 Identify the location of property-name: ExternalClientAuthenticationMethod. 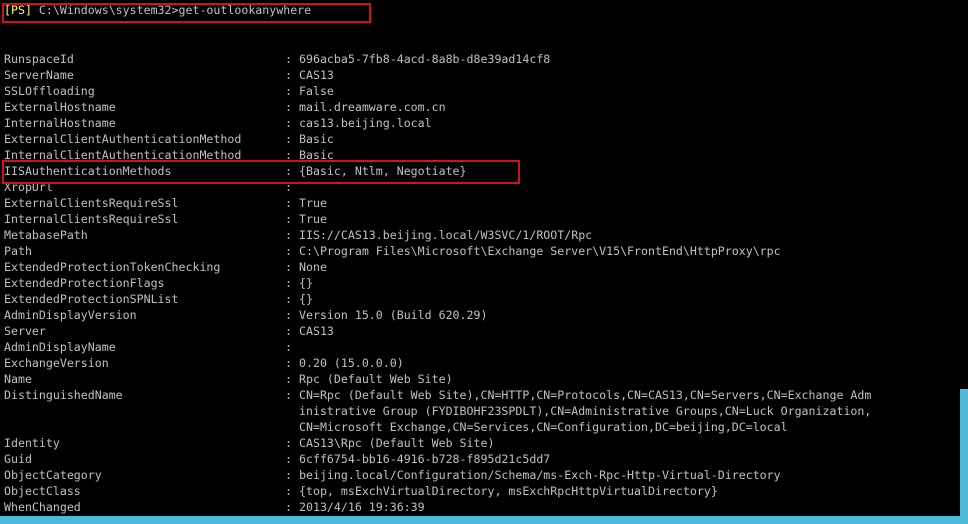
(123, 139).